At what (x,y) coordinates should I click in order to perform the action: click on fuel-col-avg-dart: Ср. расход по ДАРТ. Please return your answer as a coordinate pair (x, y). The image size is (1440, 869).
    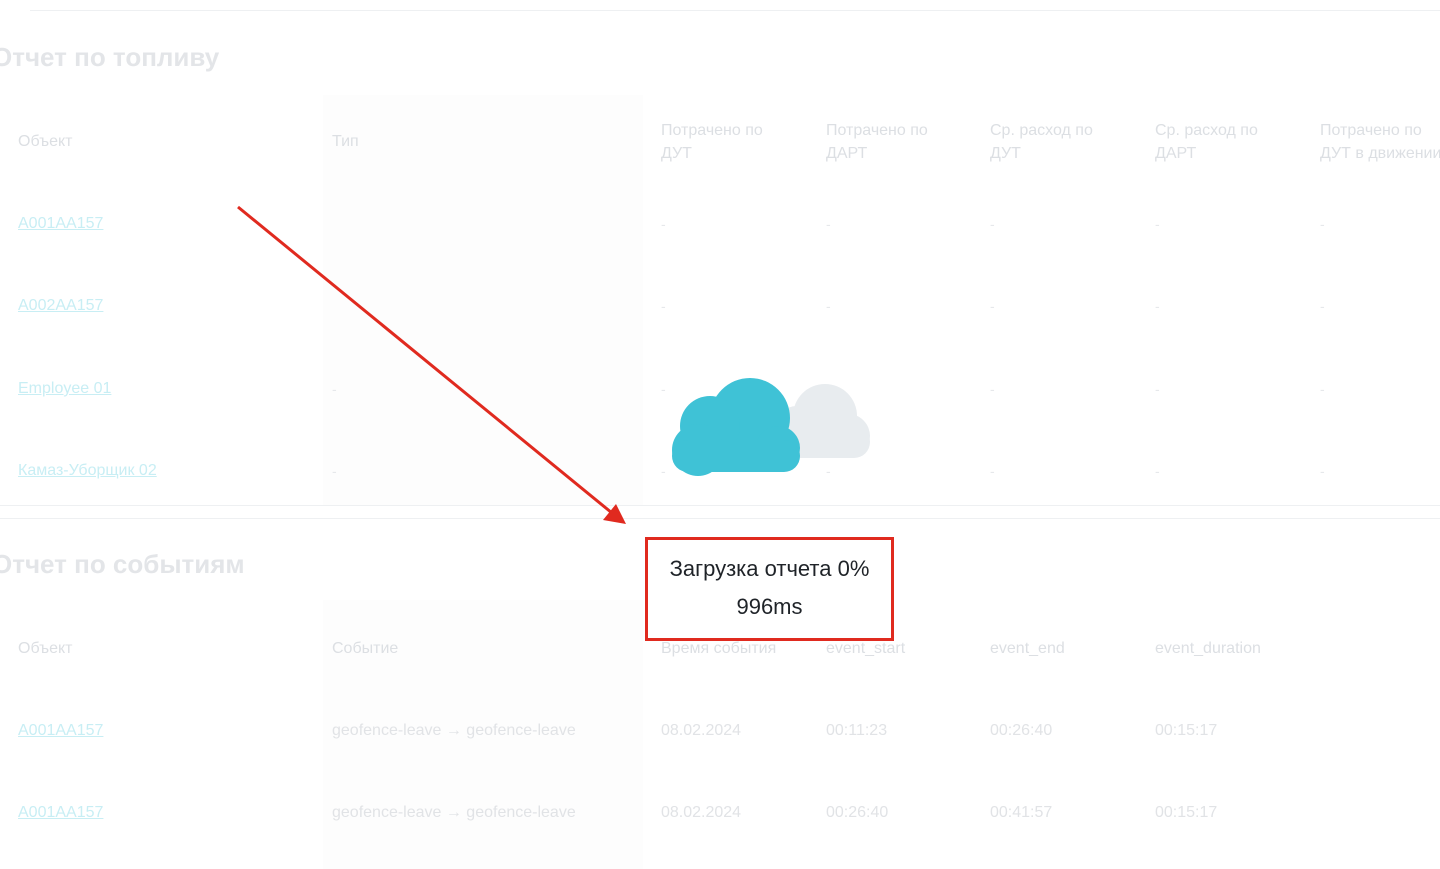
    Looking at the image, I should click on (1206, 142).